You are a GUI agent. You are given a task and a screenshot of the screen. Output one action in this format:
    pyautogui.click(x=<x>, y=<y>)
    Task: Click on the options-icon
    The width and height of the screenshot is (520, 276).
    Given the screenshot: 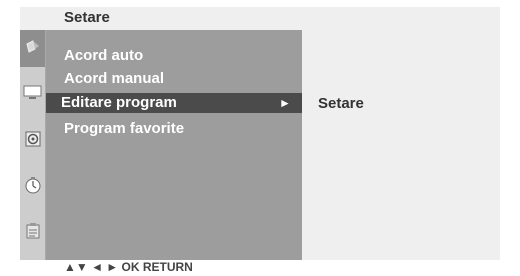 What is the action you would take?
    pyautogui.click(x=32, y=230)
    